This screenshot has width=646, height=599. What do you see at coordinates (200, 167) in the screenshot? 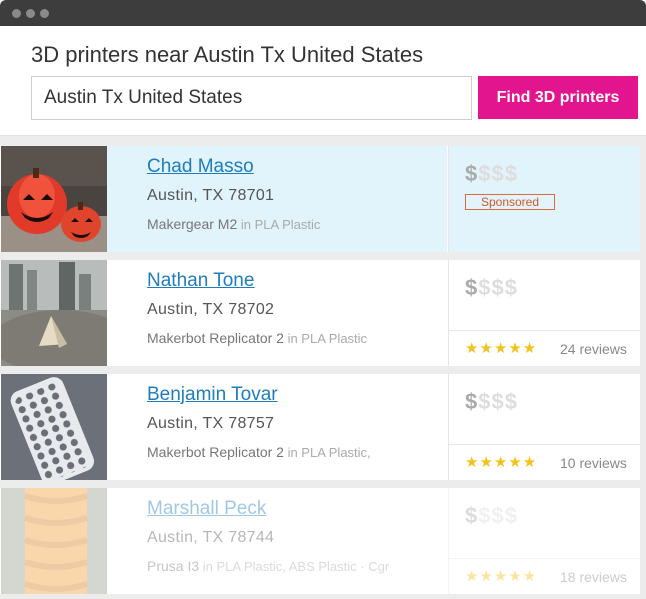
I see `printer-owner-link: Chad Masso` at bounding box center [200, 167].